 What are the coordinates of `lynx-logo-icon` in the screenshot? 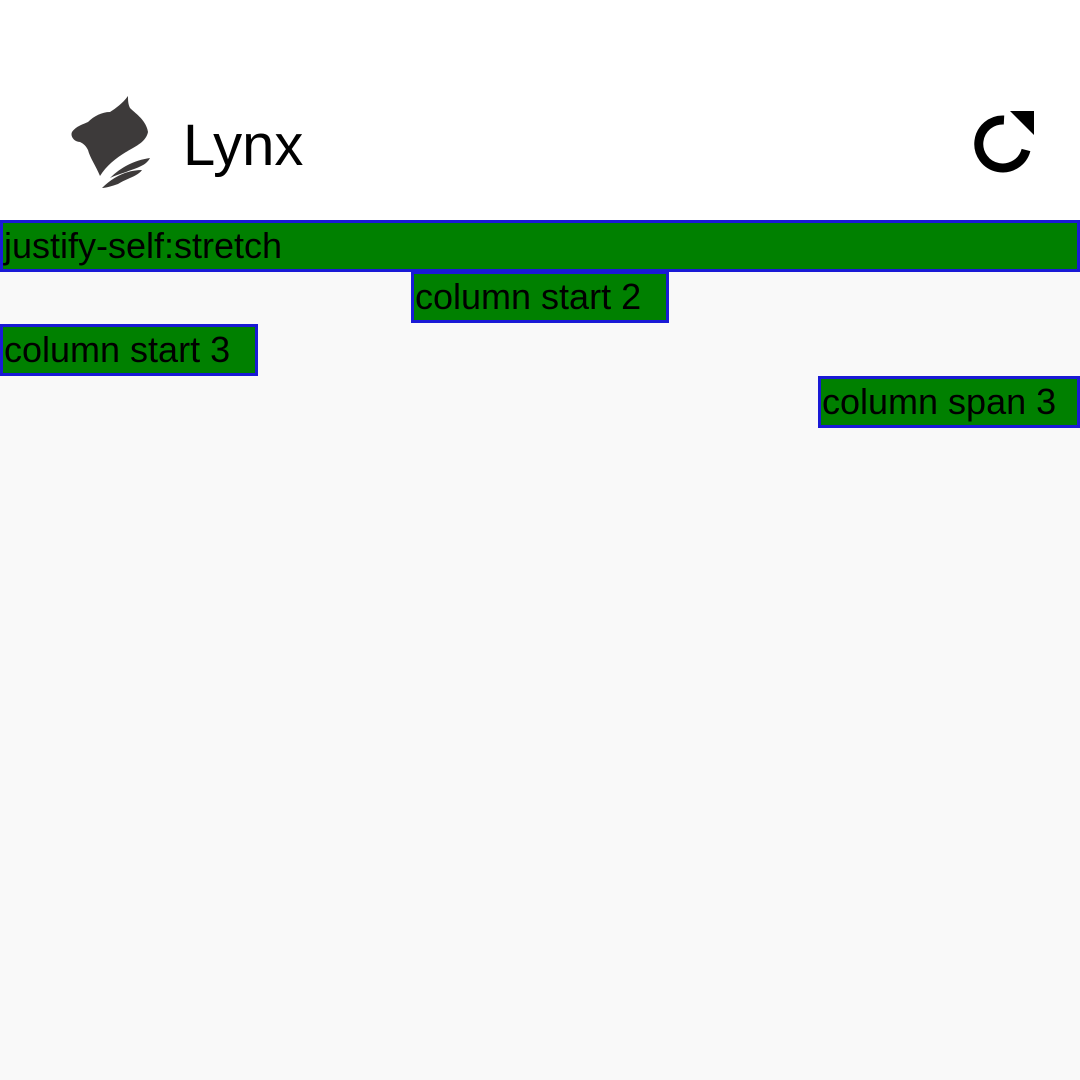 It's located at (110, 142).